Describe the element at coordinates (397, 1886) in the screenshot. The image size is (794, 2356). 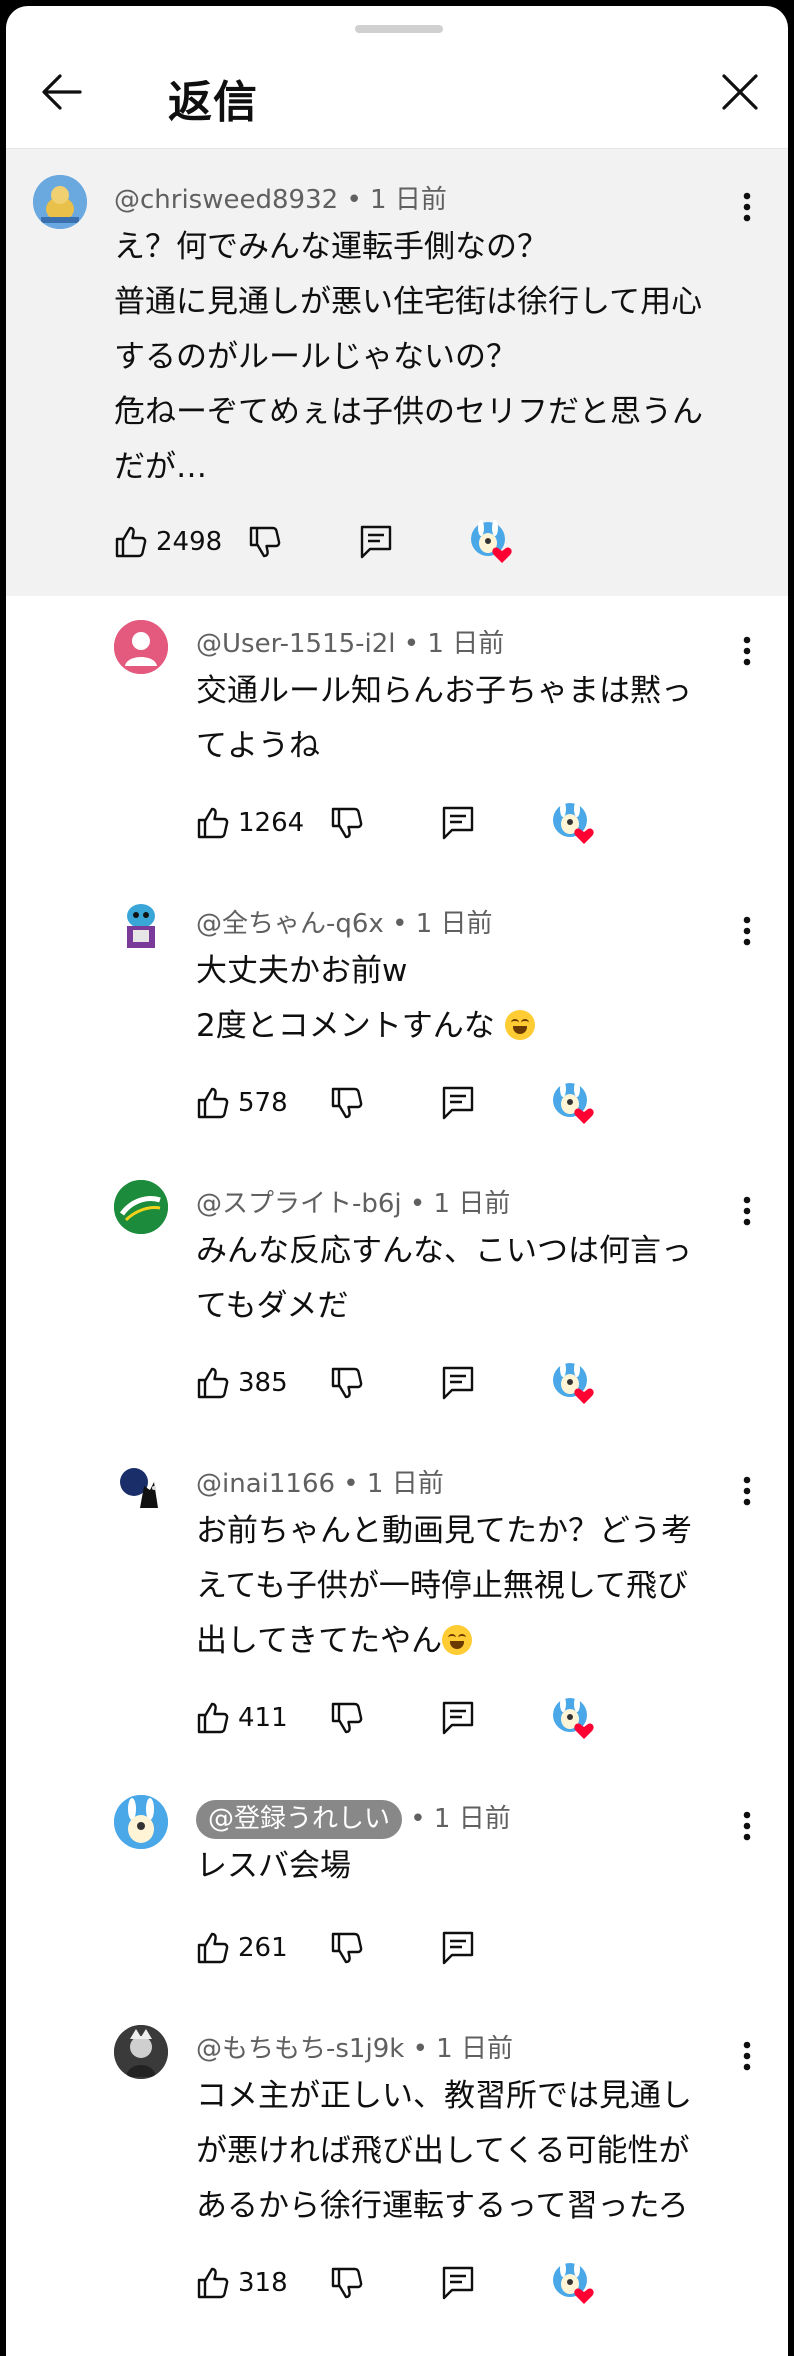
I see `reply-comment: @登録うれしい • 1 日前 レスバ会場 261` at that location.